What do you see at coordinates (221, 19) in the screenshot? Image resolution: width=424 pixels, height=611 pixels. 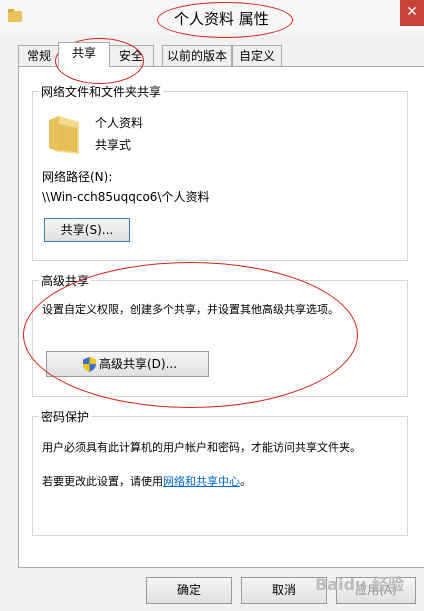 I see `window-title: 个人资料 属性` at bounding box center [221, 19].